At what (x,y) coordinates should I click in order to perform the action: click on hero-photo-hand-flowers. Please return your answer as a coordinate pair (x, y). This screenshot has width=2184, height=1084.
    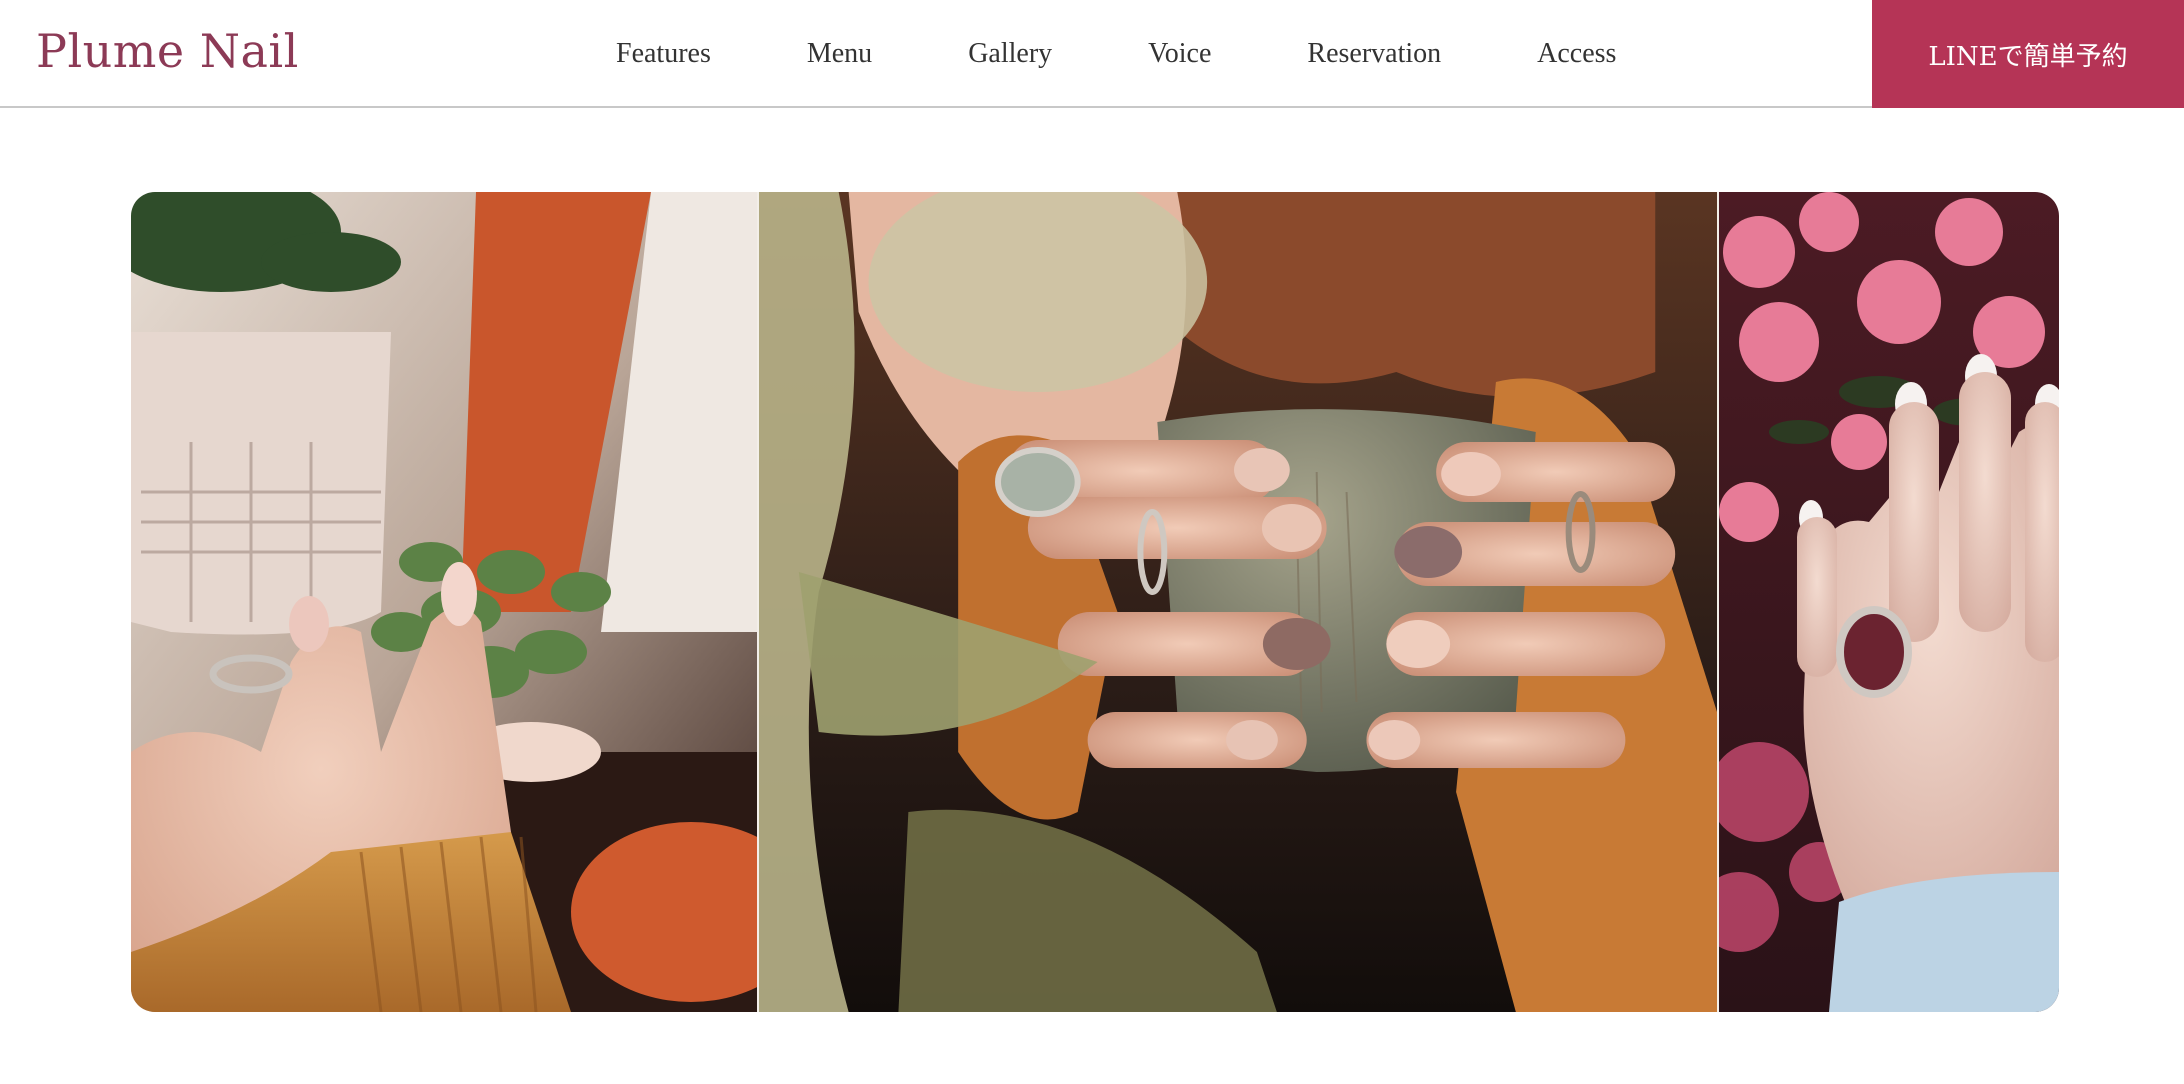
    Looking at the image, I should click on (1889, 602).